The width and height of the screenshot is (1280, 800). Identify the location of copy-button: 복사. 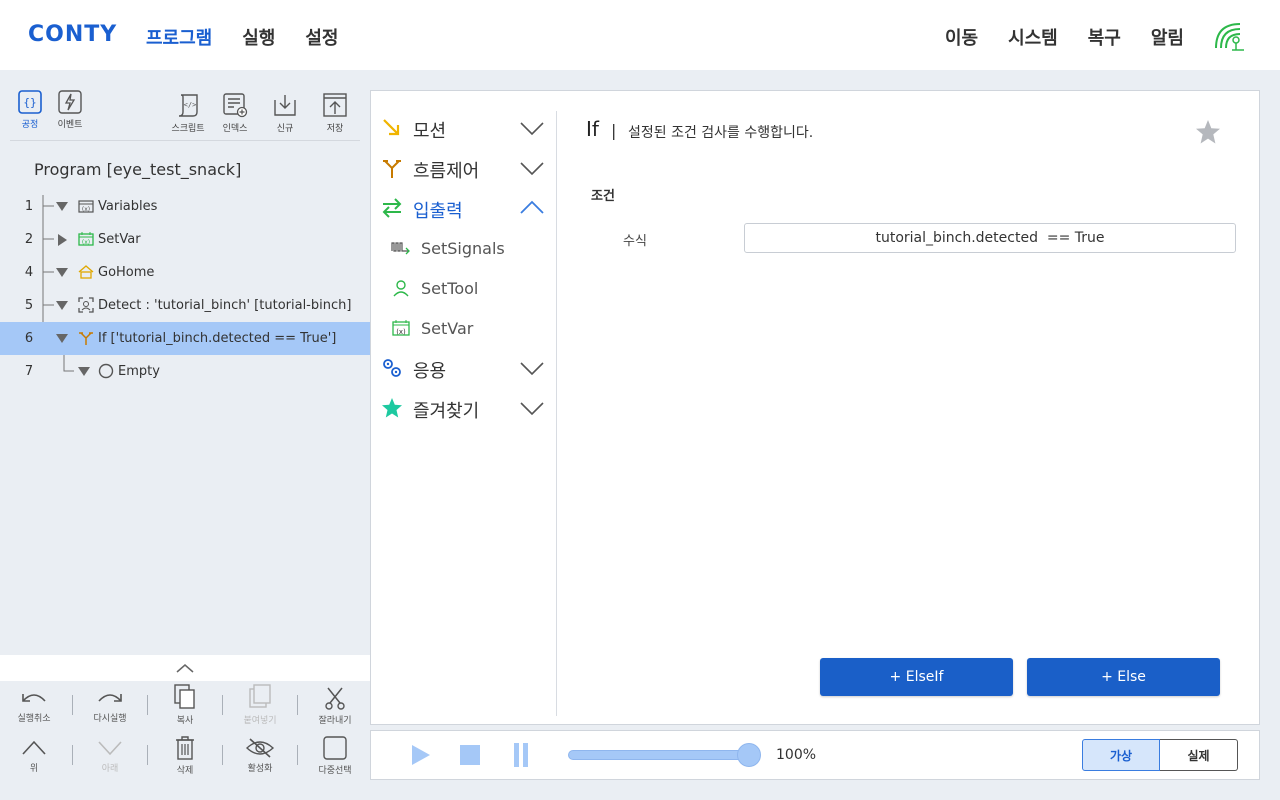
(185, 704).